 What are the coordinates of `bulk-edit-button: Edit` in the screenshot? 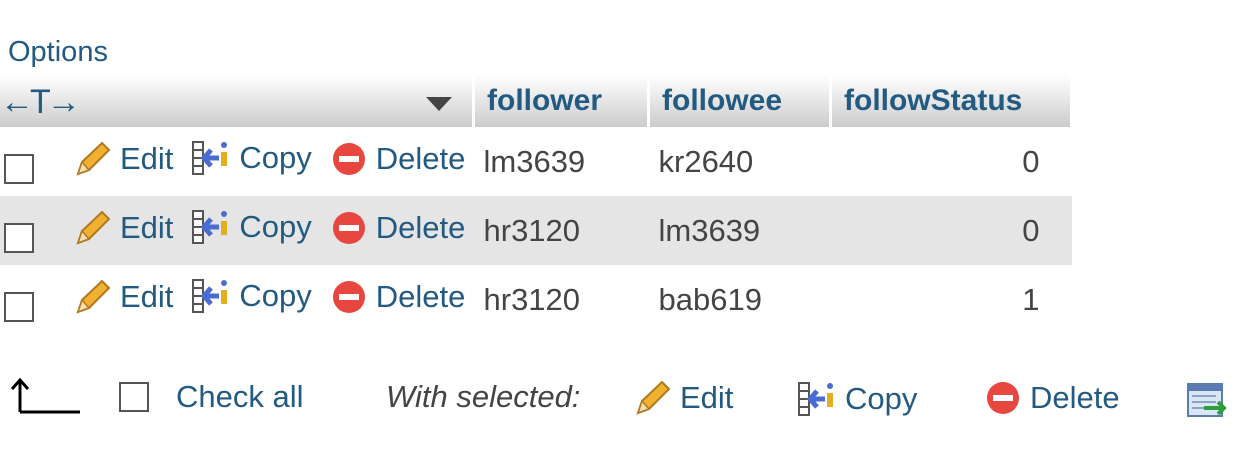 It's located at (682, 398).